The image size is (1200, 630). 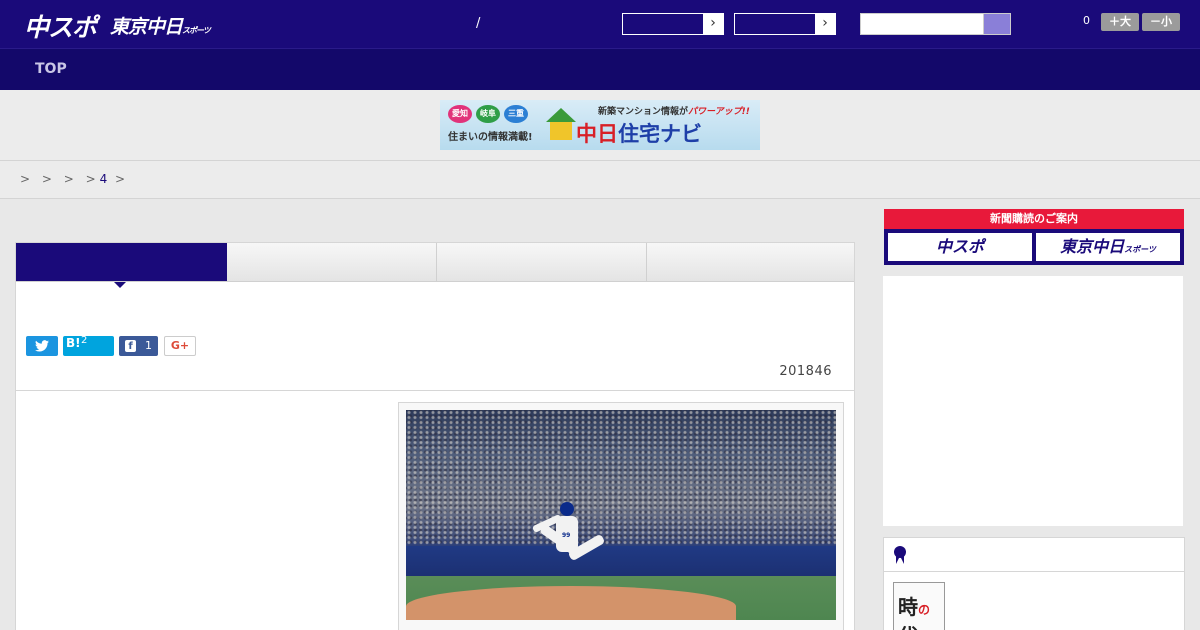 What do you see at coordinates (1140, 249) in the screenshot?
I see `subscribe-tokyo-suffix: スポーツ` at bounding box center [1140, 249].